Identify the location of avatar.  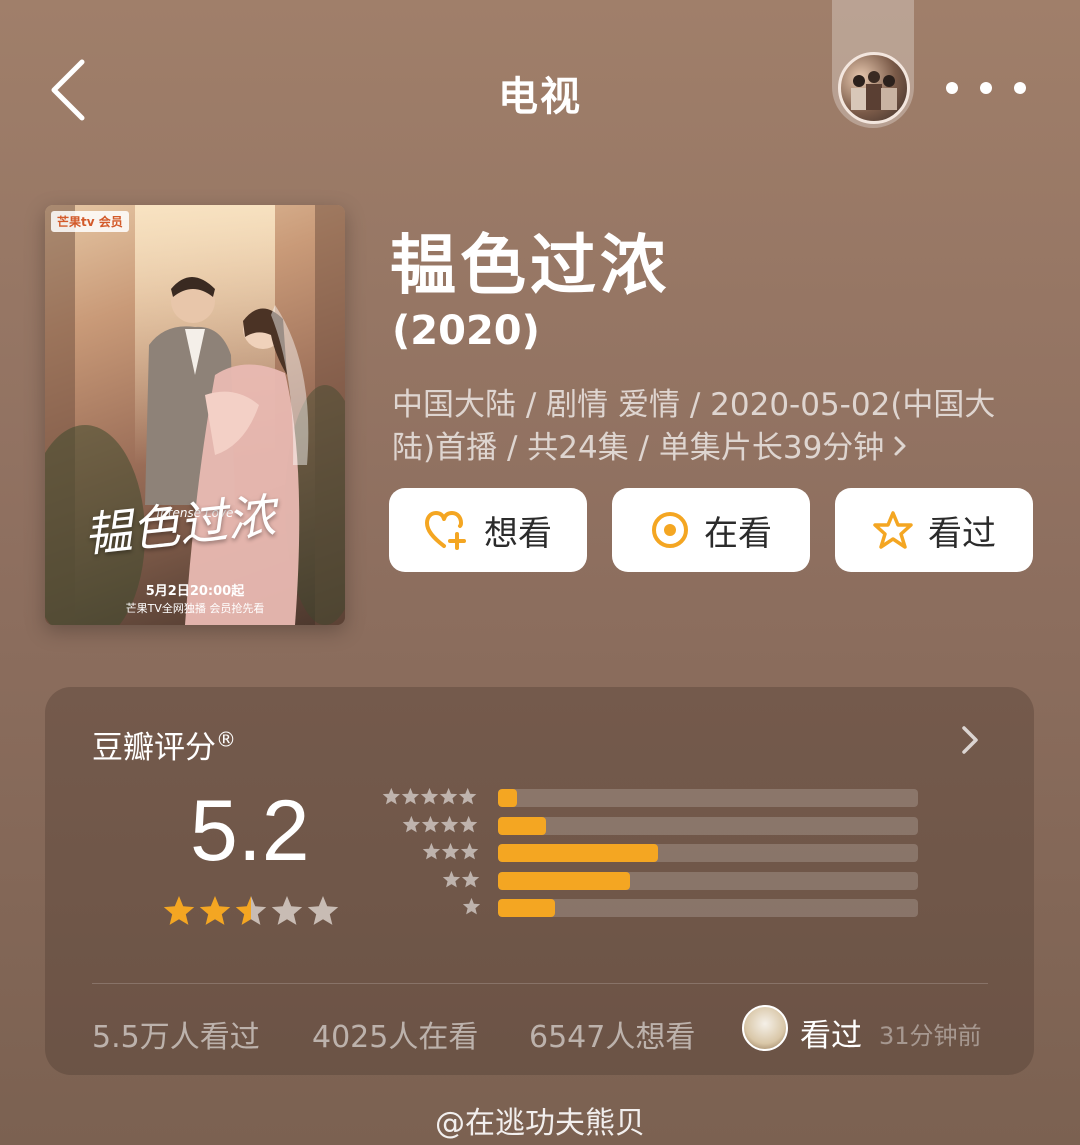
(874, 88).